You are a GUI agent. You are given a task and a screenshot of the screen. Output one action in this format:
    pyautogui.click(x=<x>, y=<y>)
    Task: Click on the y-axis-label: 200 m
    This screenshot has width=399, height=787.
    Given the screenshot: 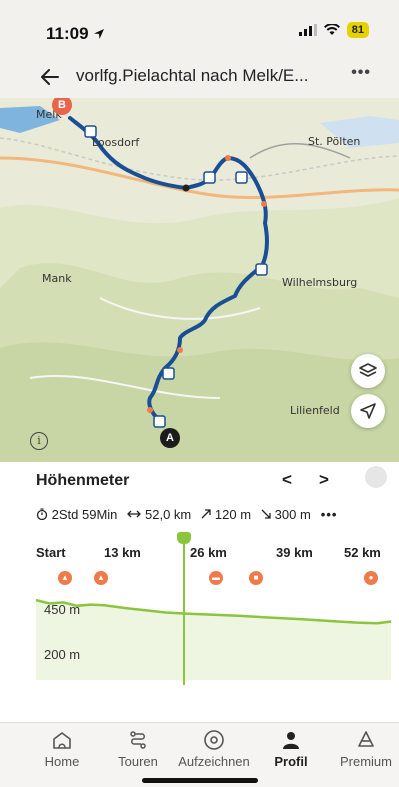 What is the action you would take?
    pyautogui.click(x=62, y=654)
    